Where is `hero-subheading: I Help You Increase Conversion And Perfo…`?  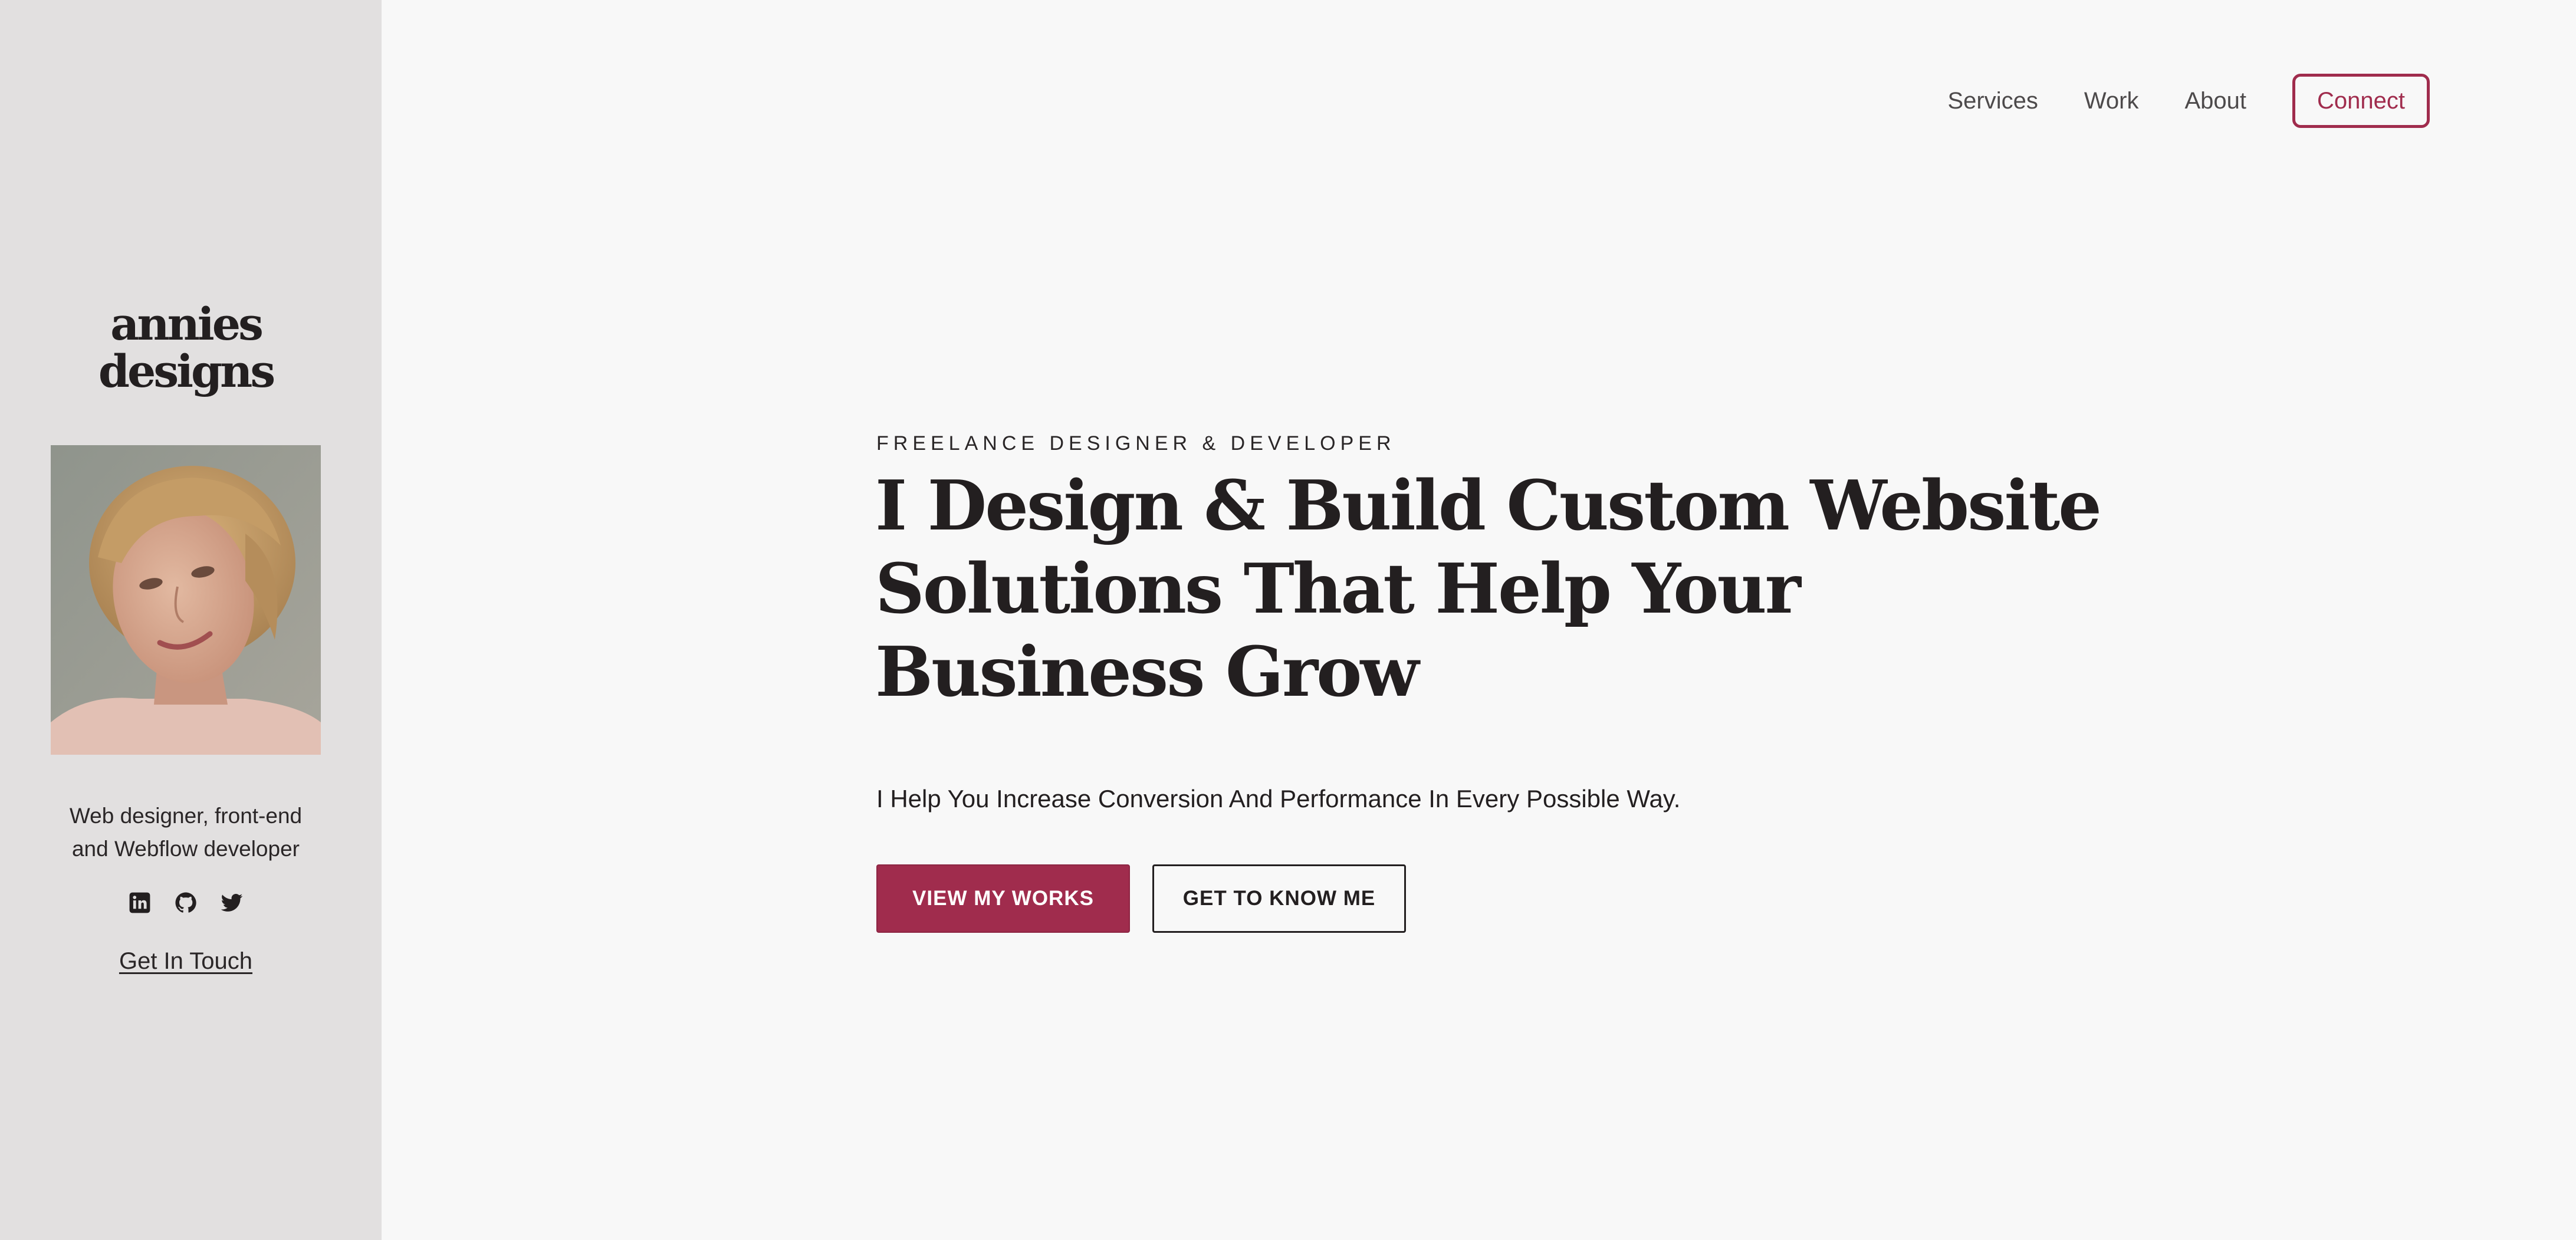 hero-subheading: I Help You Increase Conversion And Perfo… is located at coordinates (1278, 799).